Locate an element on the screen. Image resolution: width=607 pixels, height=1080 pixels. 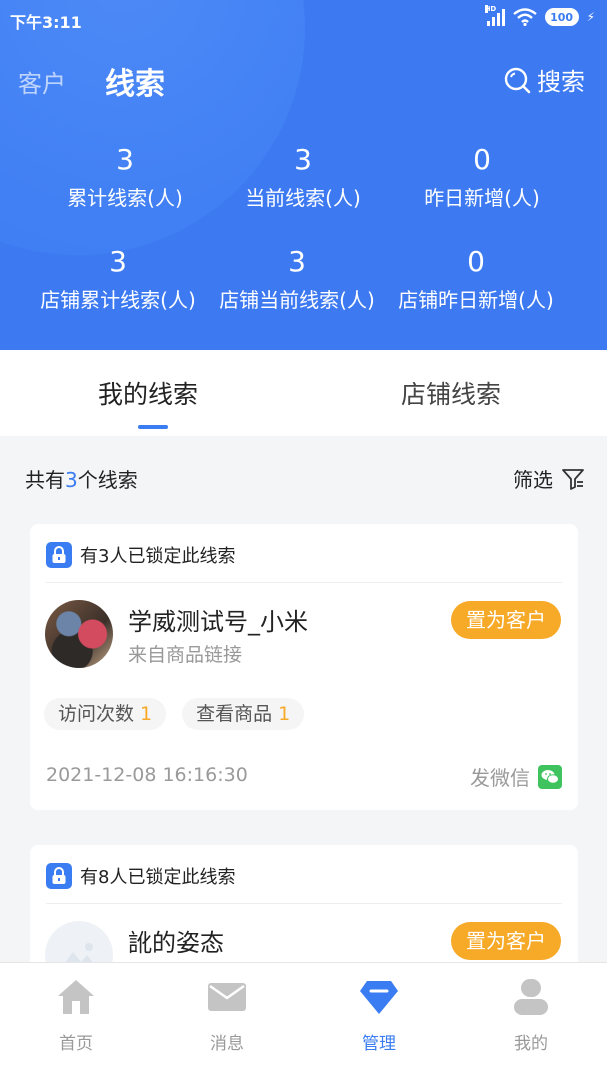
stat-yesterday-new: 0 昨日新增(人) is located at coordinates (482, 176).